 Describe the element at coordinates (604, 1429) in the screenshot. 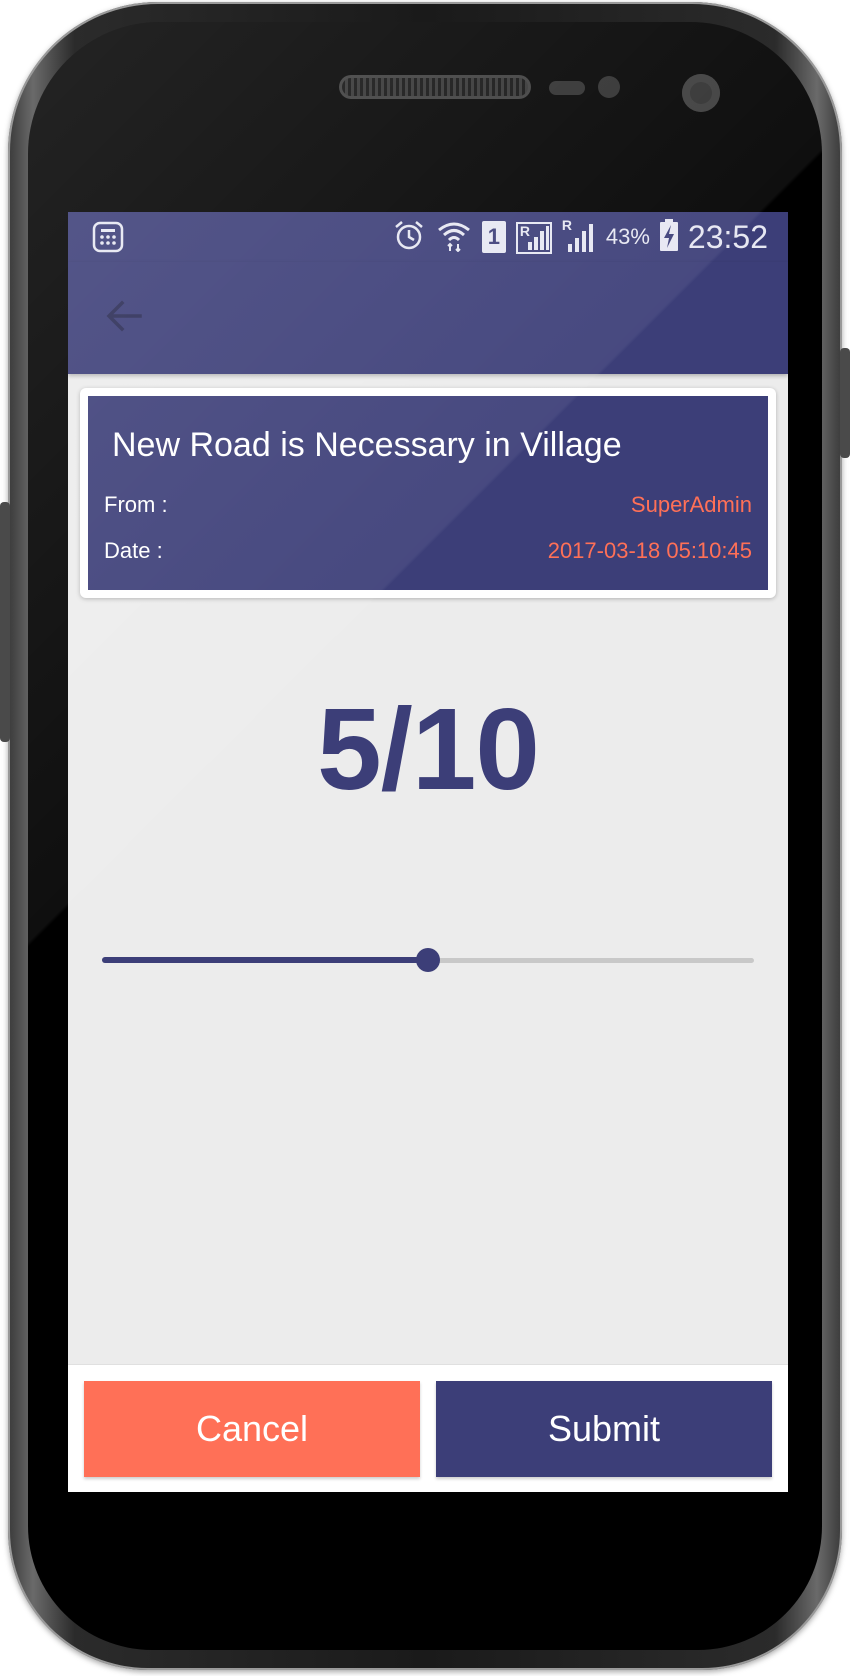

I see `submit-button: Submit` at that location.